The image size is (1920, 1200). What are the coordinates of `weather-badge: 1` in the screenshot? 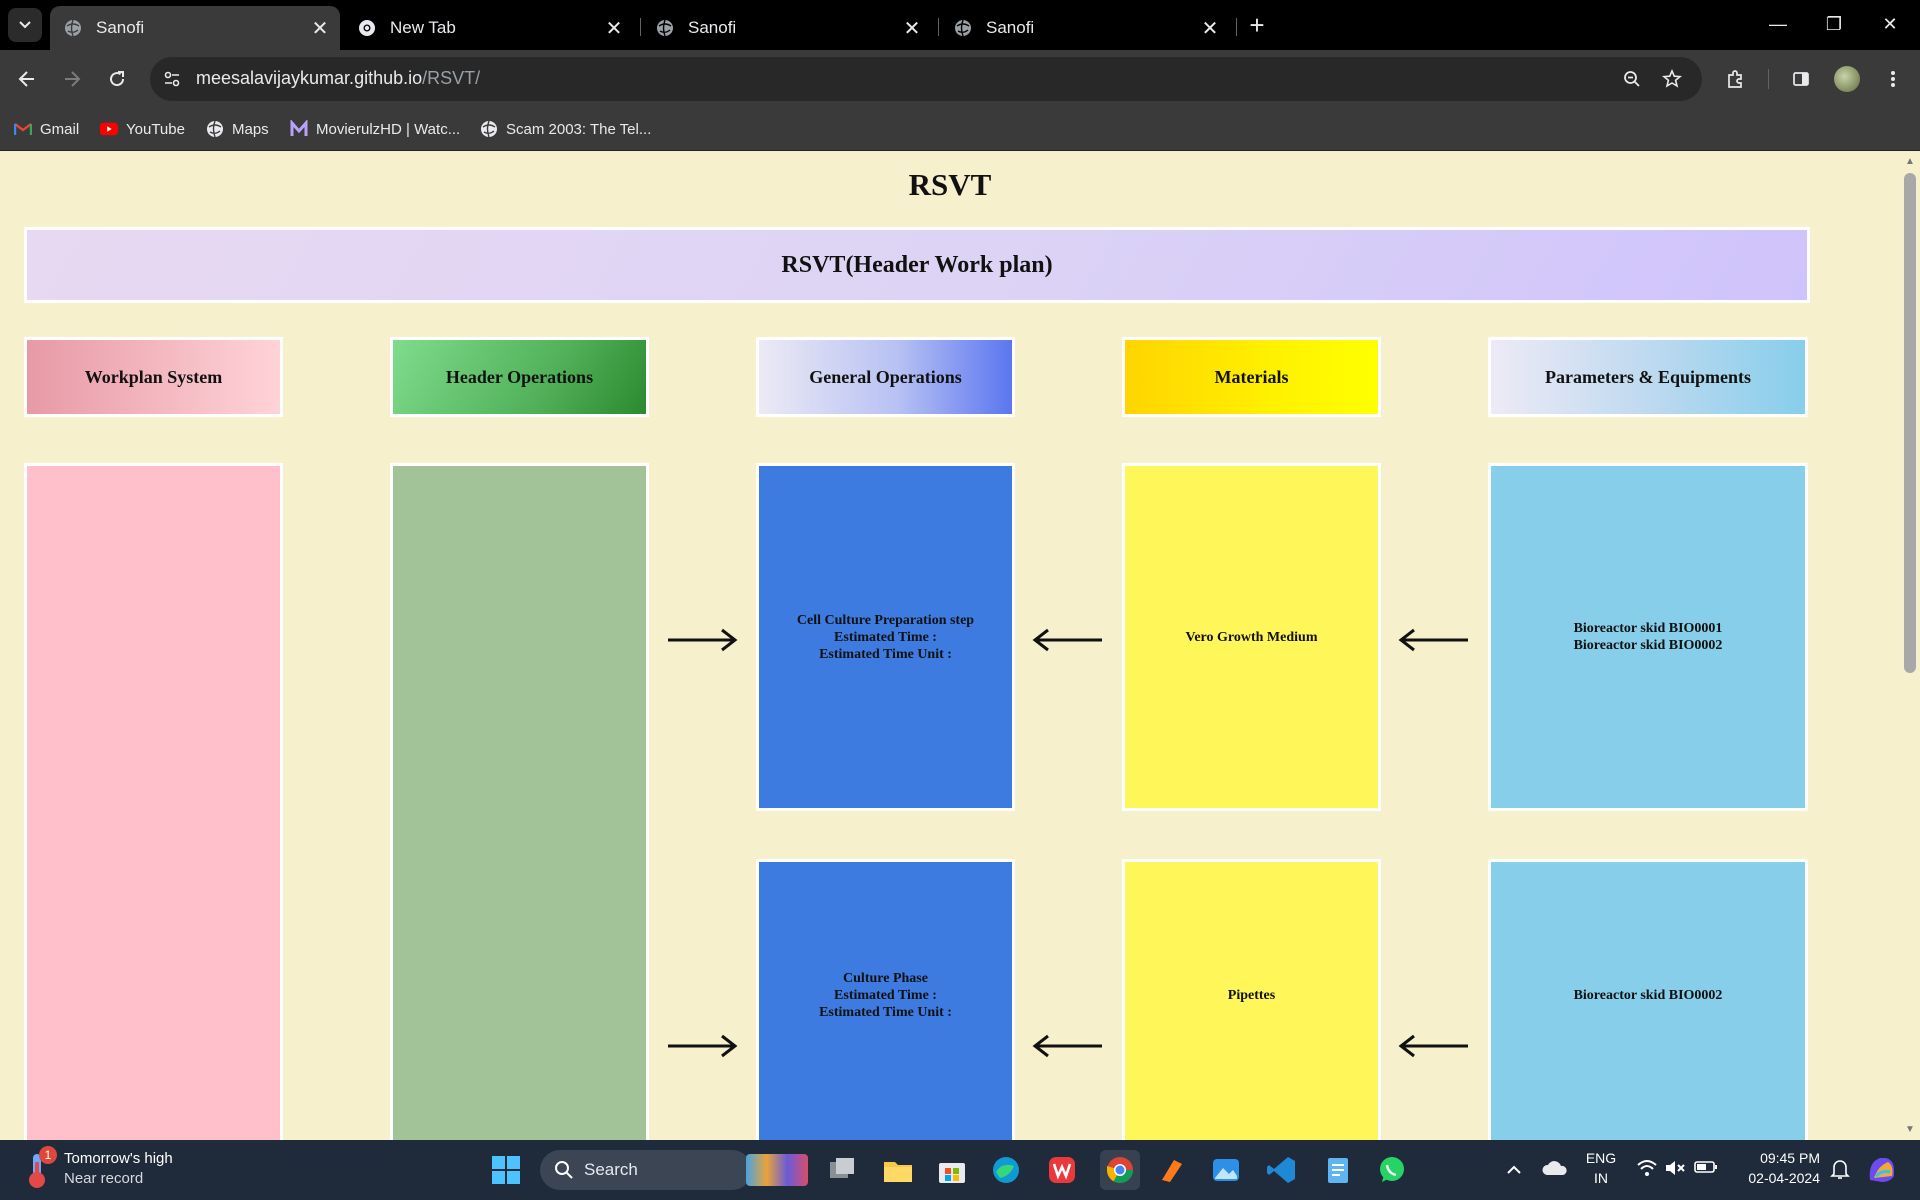 It's located at (48, 1155).